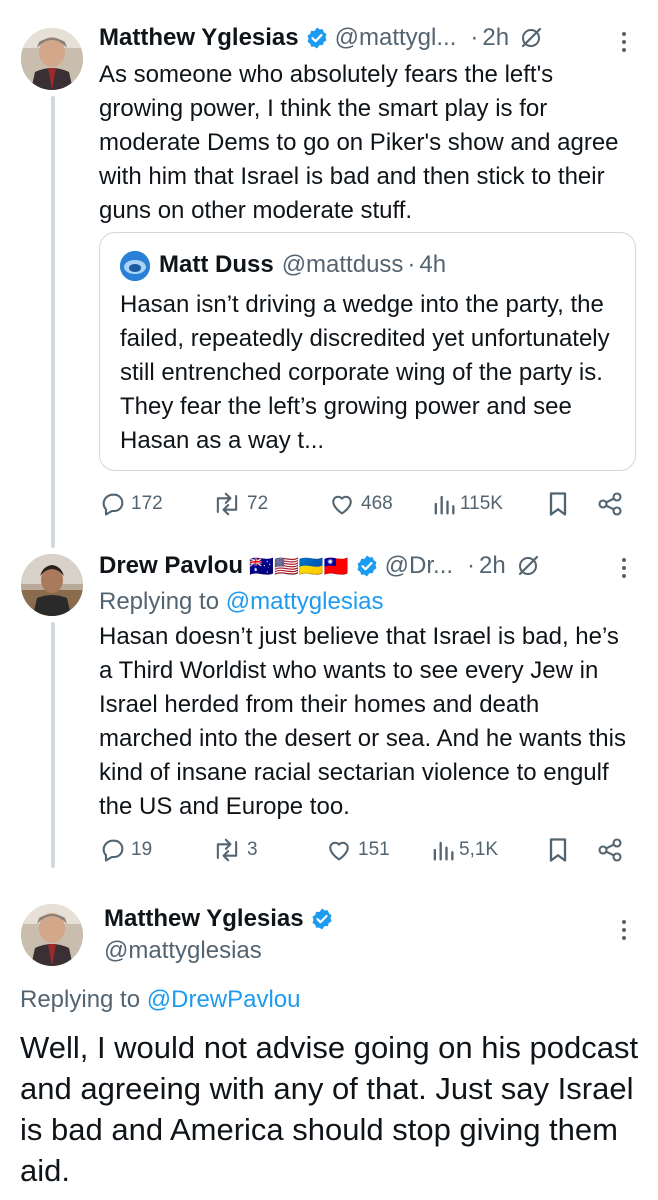 The image size is (658, 1200). I want to click on tweet-handle-row: @mattyglesias, so click(183, 951).